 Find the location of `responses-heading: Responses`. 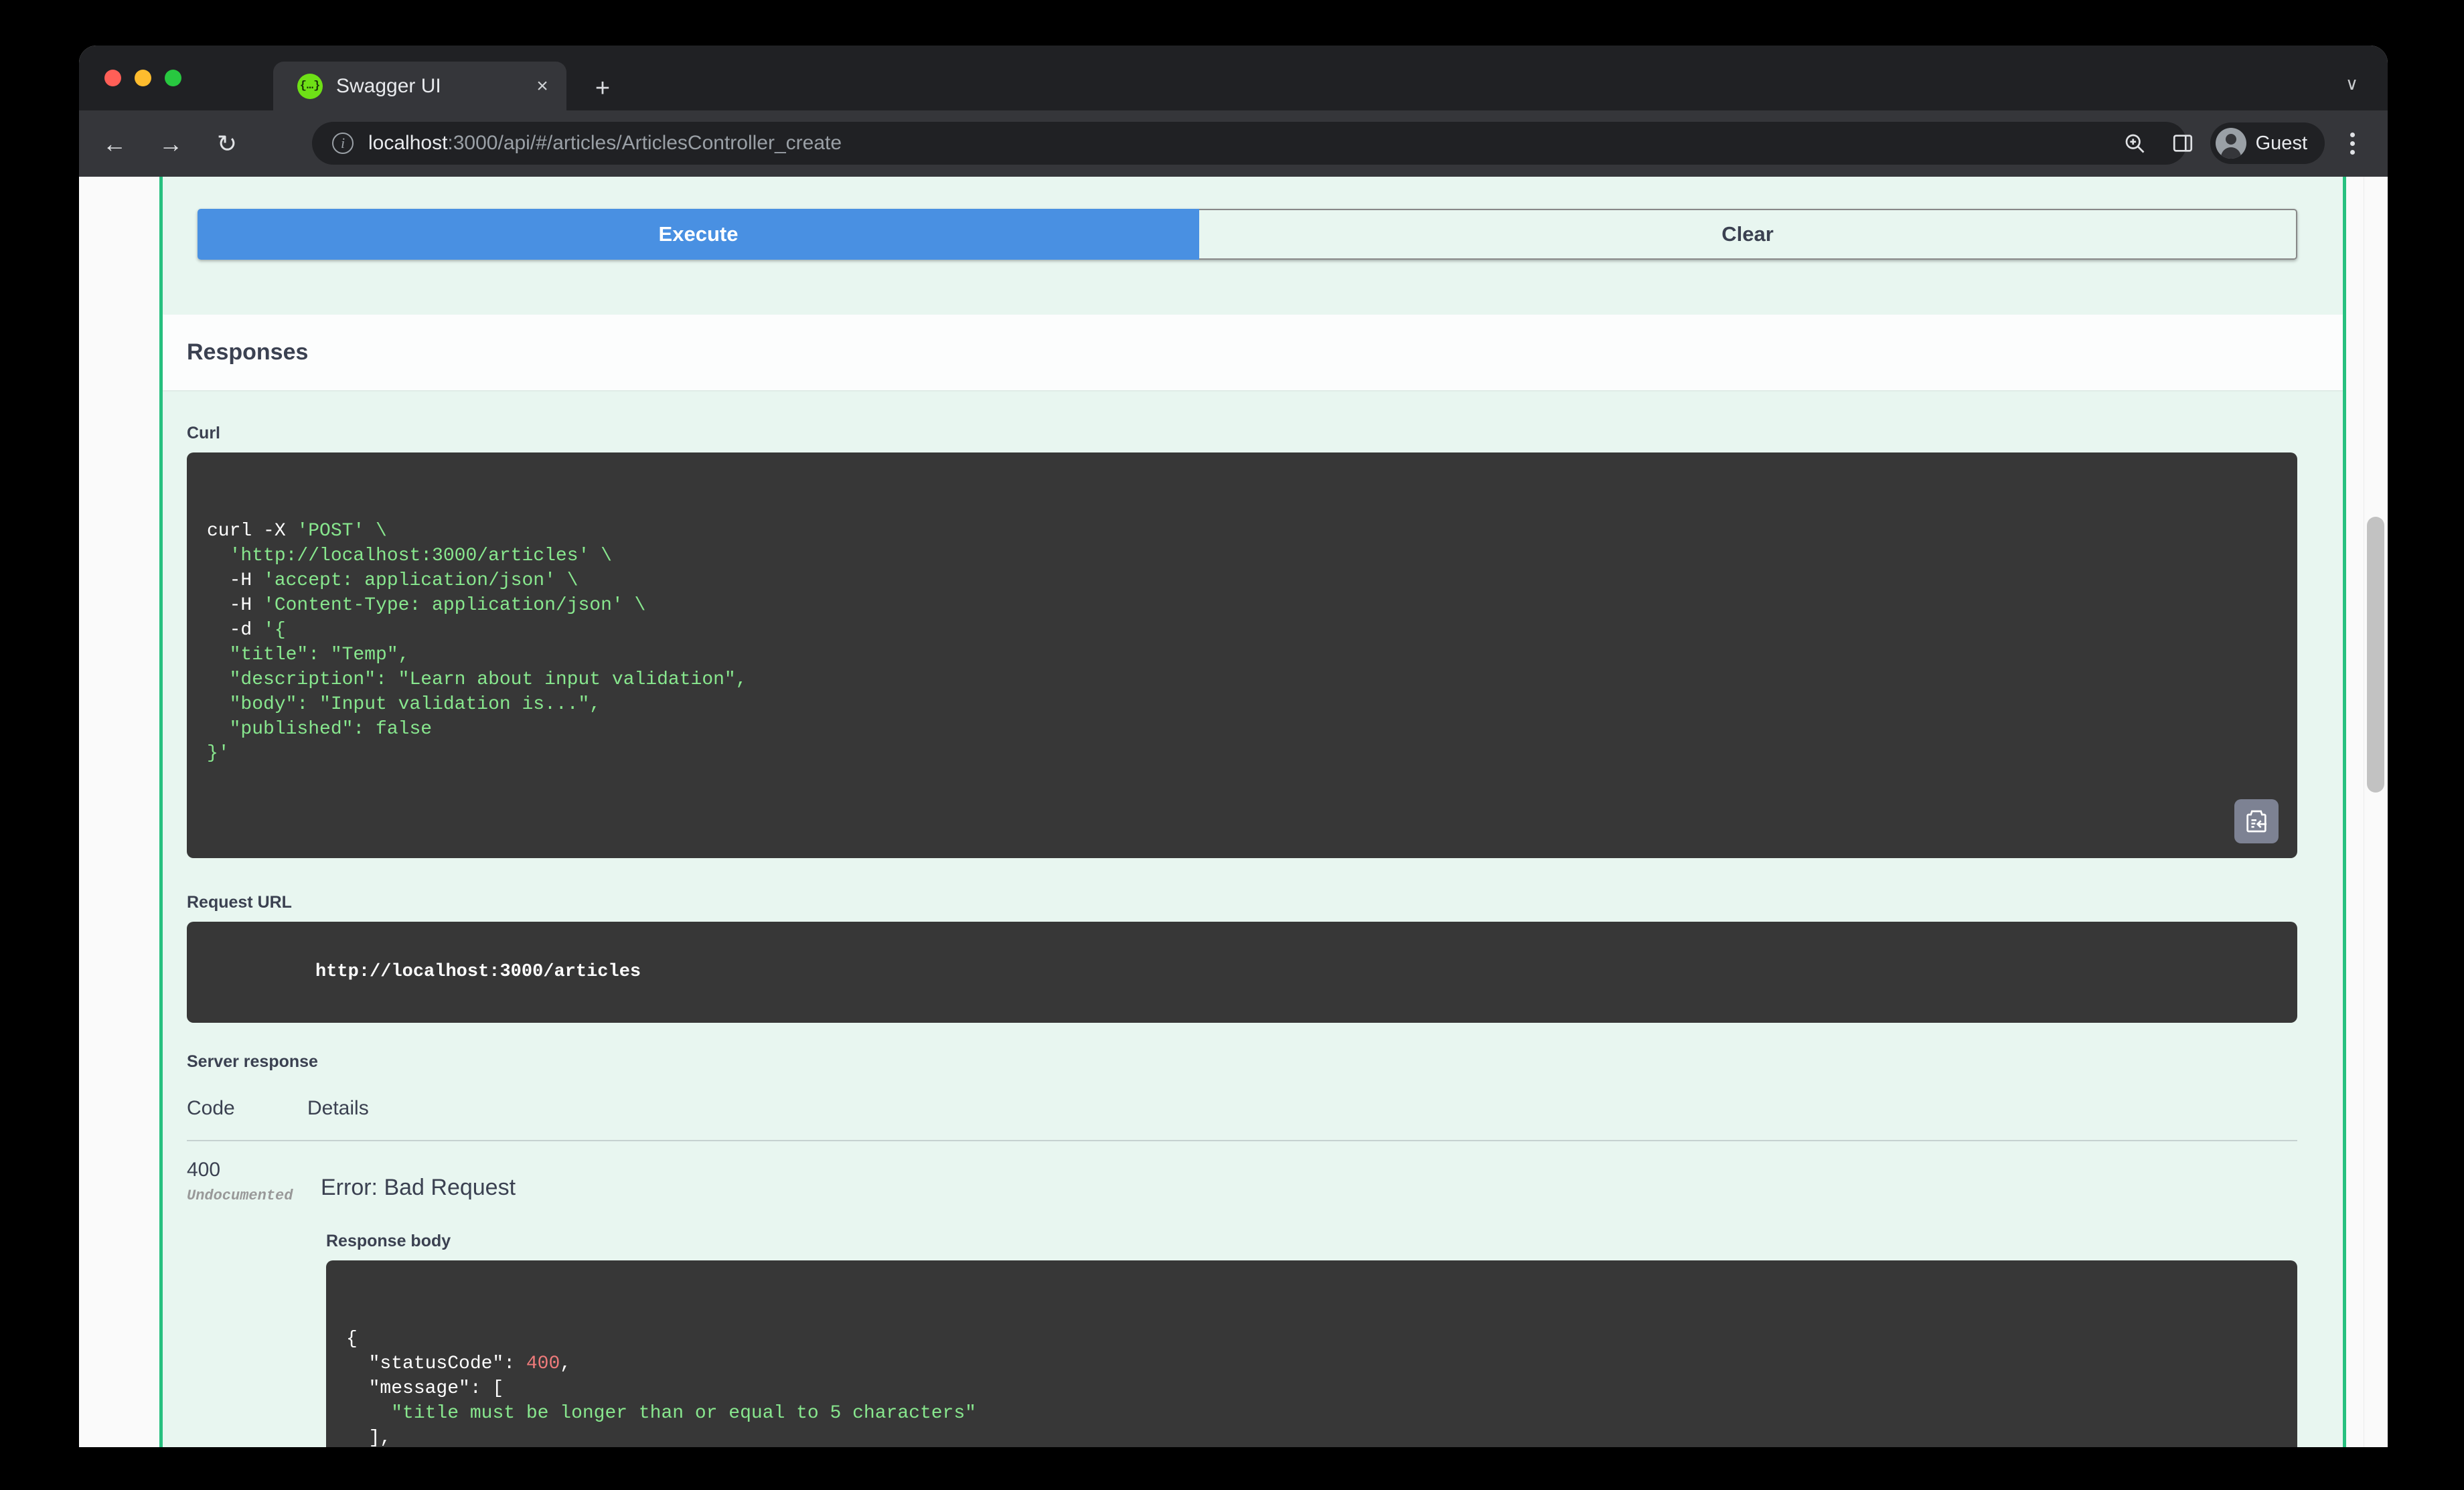

responses-heading: Responses is located at coordinates (248, 352).